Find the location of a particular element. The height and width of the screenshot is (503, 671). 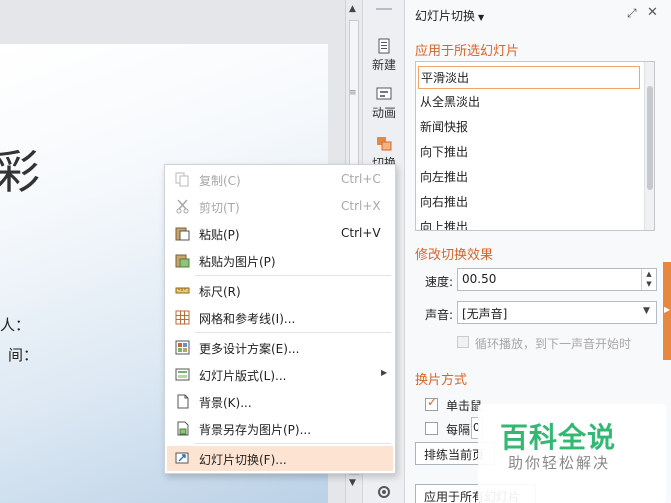

save-background-icon is located at coordinates (183, 428).